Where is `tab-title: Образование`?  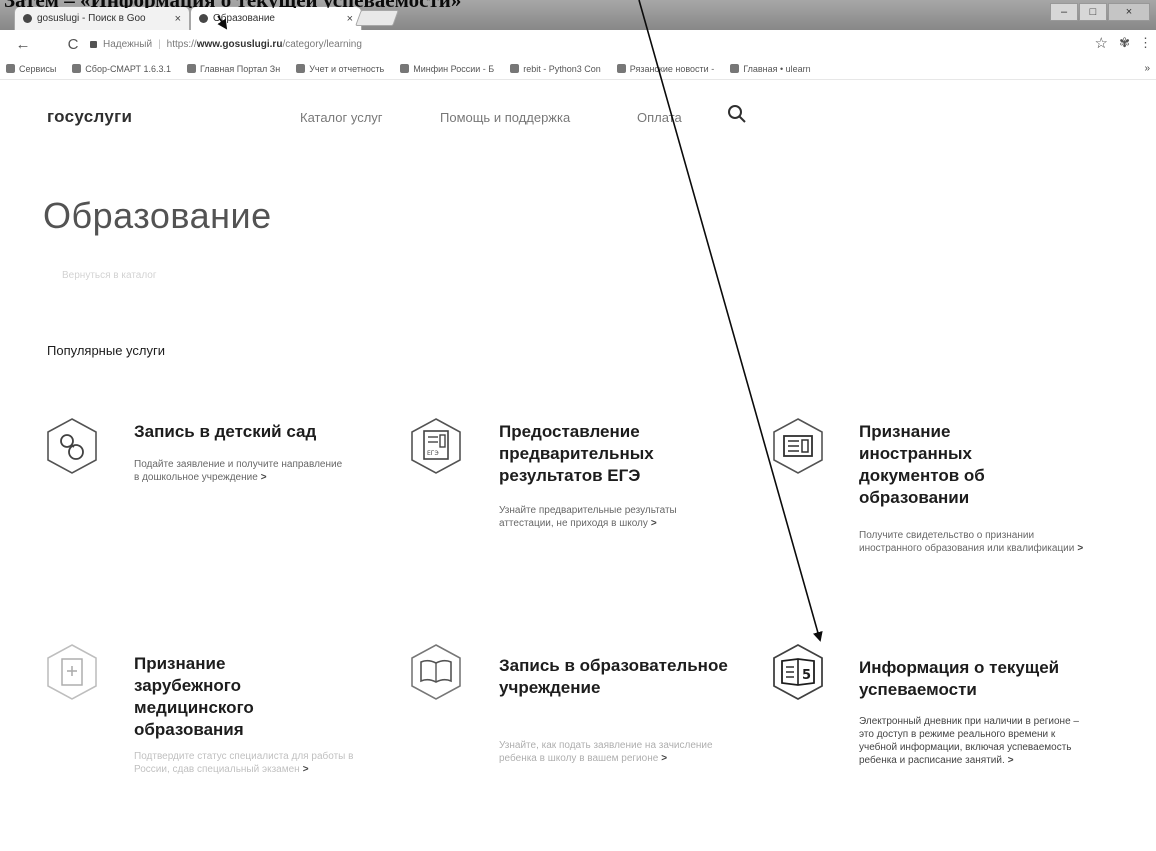
tab-title: Образование is located at coordinates (244, 18).